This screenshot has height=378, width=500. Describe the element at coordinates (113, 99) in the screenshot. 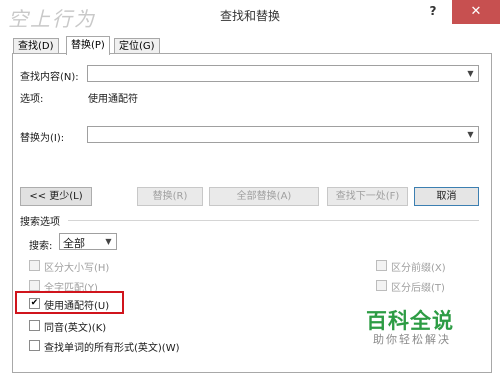

I see `options-value: 使用通配符` at that location.